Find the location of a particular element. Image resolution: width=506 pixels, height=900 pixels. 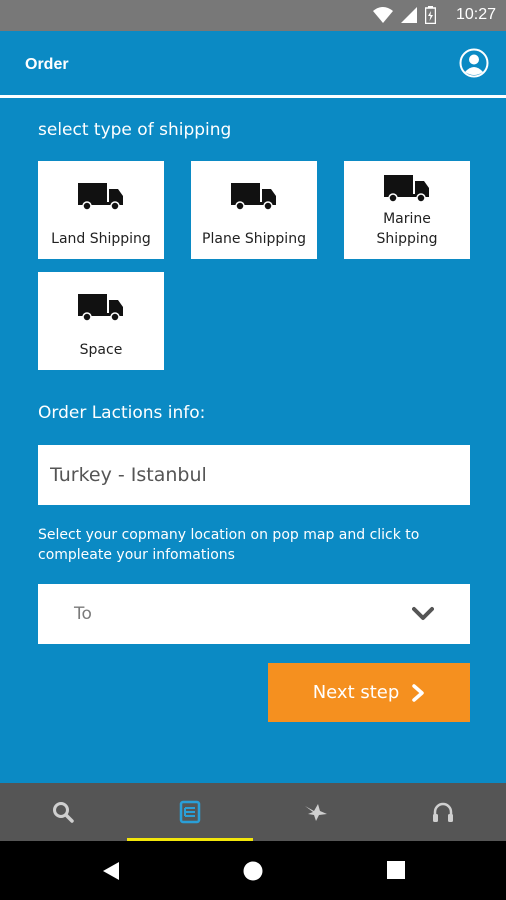

home-icon is located at coordinates (253, 871).